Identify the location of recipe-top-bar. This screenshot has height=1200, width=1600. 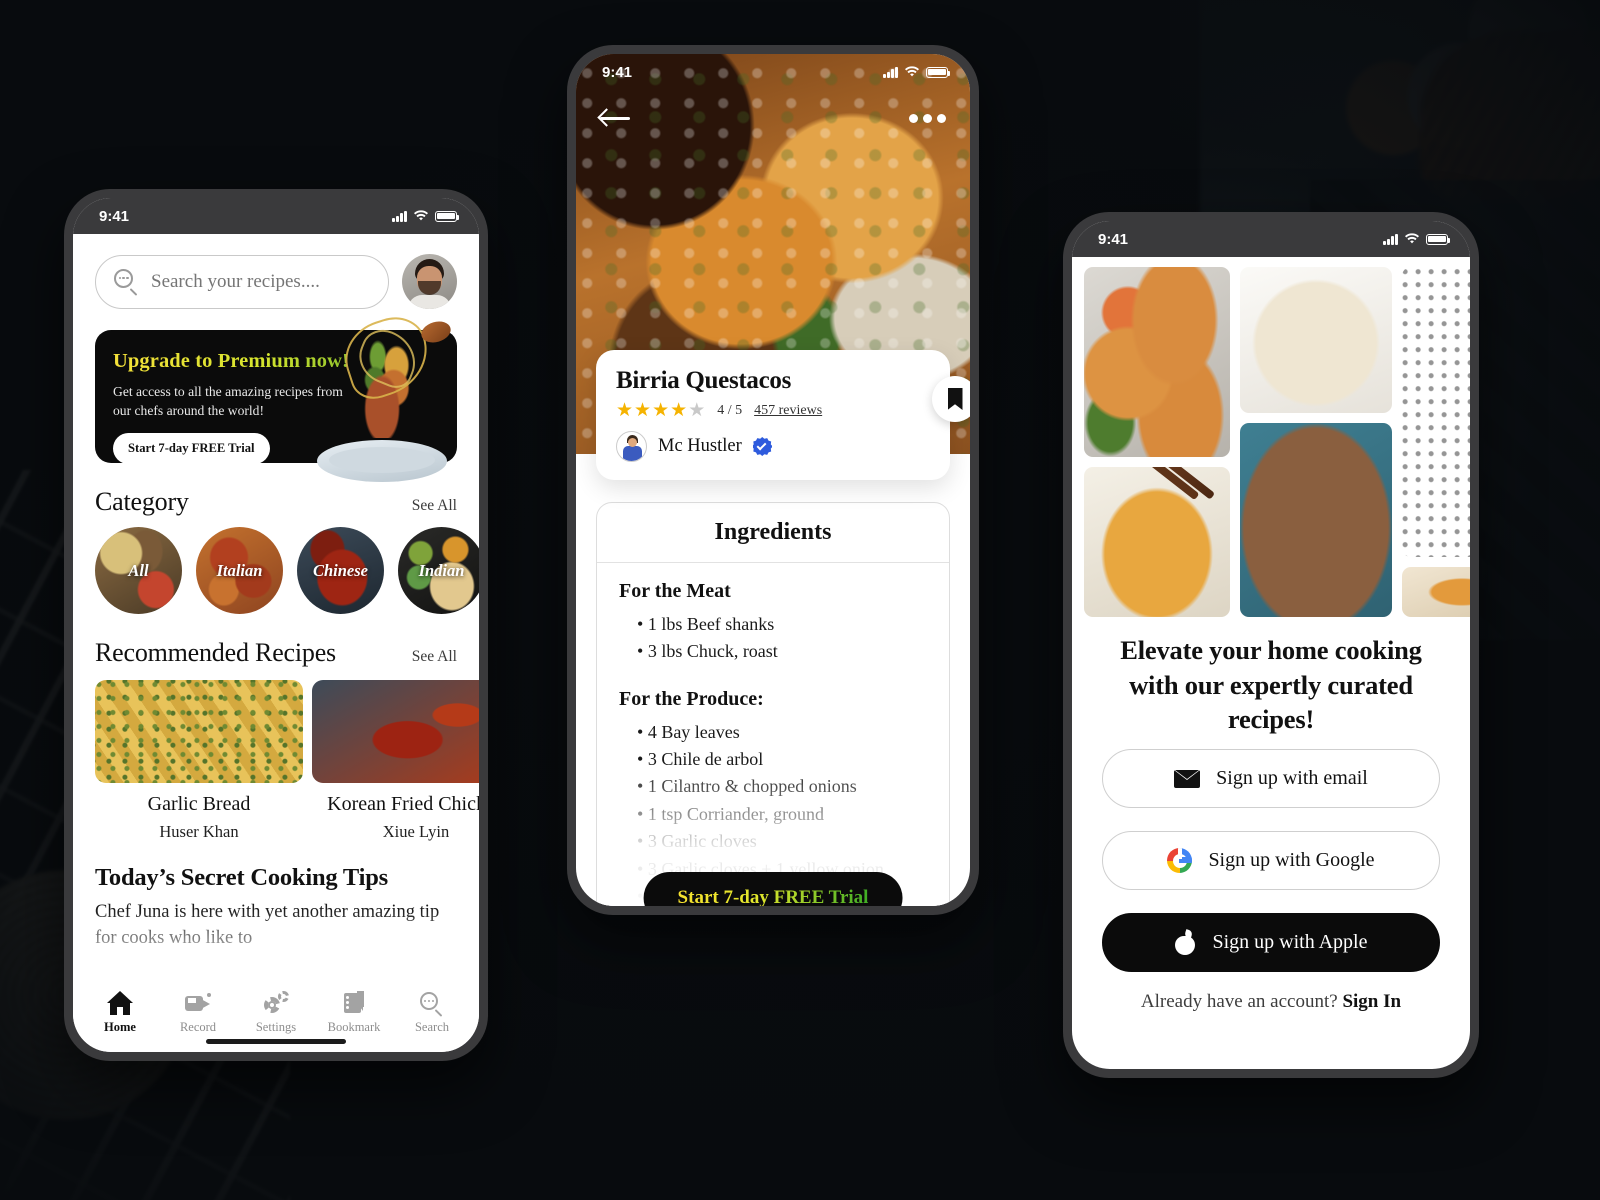
(773, 118).